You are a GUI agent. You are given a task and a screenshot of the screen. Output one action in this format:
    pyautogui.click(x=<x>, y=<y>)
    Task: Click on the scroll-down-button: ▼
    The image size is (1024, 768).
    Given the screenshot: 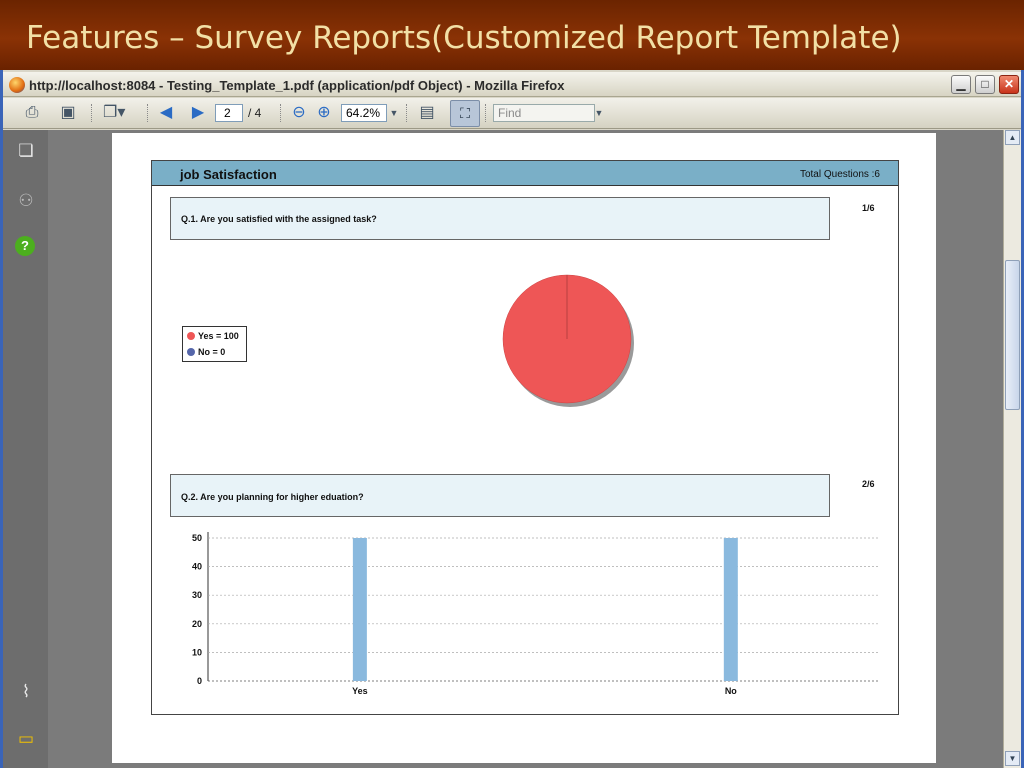 What is the action you would take?
    pyautogui.click(x=1012, y=758)
    